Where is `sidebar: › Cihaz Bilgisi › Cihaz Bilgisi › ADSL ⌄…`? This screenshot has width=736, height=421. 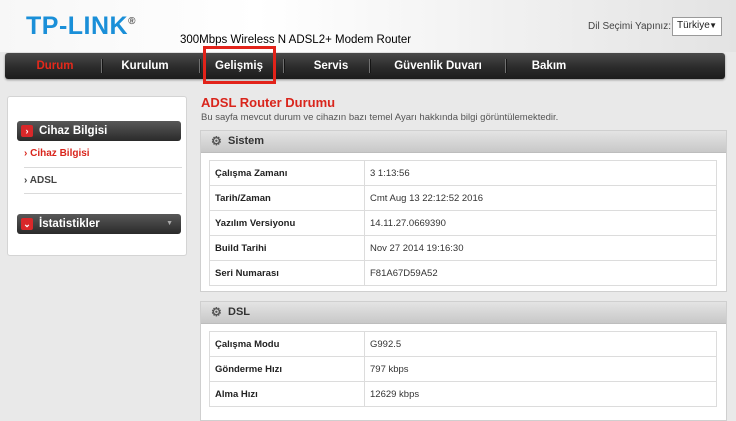
sidebar: › Cihaz Bilgisi › Cihaz Bilgisi › ADSL ⌄… is located at coordinates (97, 176).